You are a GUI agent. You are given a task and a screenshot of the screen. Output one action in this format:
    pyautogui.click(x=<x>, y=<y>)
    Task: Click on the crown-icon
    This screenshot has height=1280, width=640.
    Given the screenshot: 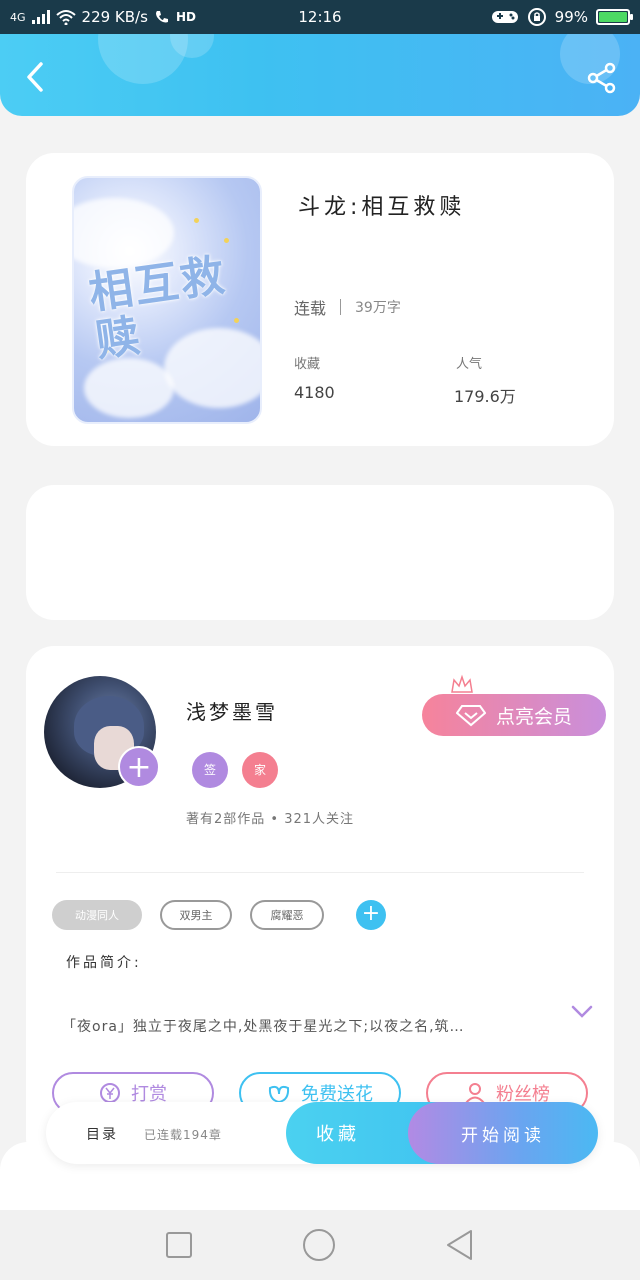 What is the action you would take?
    pyautogui.click(x=462, y=683)
    